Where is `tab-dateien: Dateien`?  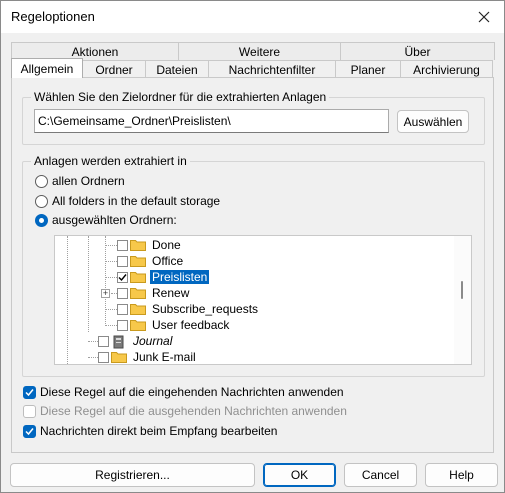
tab-dateien: Dateien is located at coordinates (177, 69).